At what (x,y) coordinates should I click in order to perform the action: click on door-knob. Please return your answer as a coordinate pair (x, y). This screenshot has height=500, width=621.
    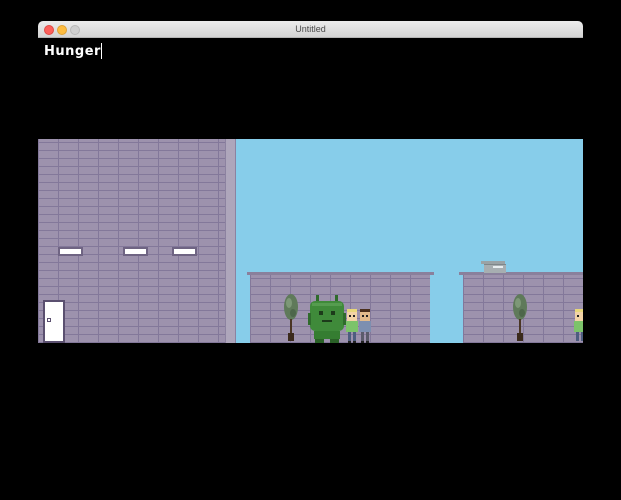
    Looking at the image, I should click on (49, 320).